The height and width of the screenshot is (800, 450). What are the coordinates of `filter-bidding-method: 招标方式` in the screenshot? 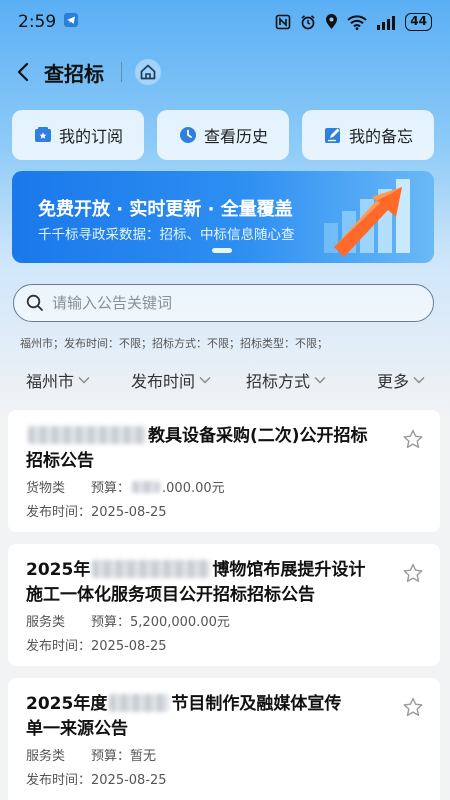 It's located at (286, 380).